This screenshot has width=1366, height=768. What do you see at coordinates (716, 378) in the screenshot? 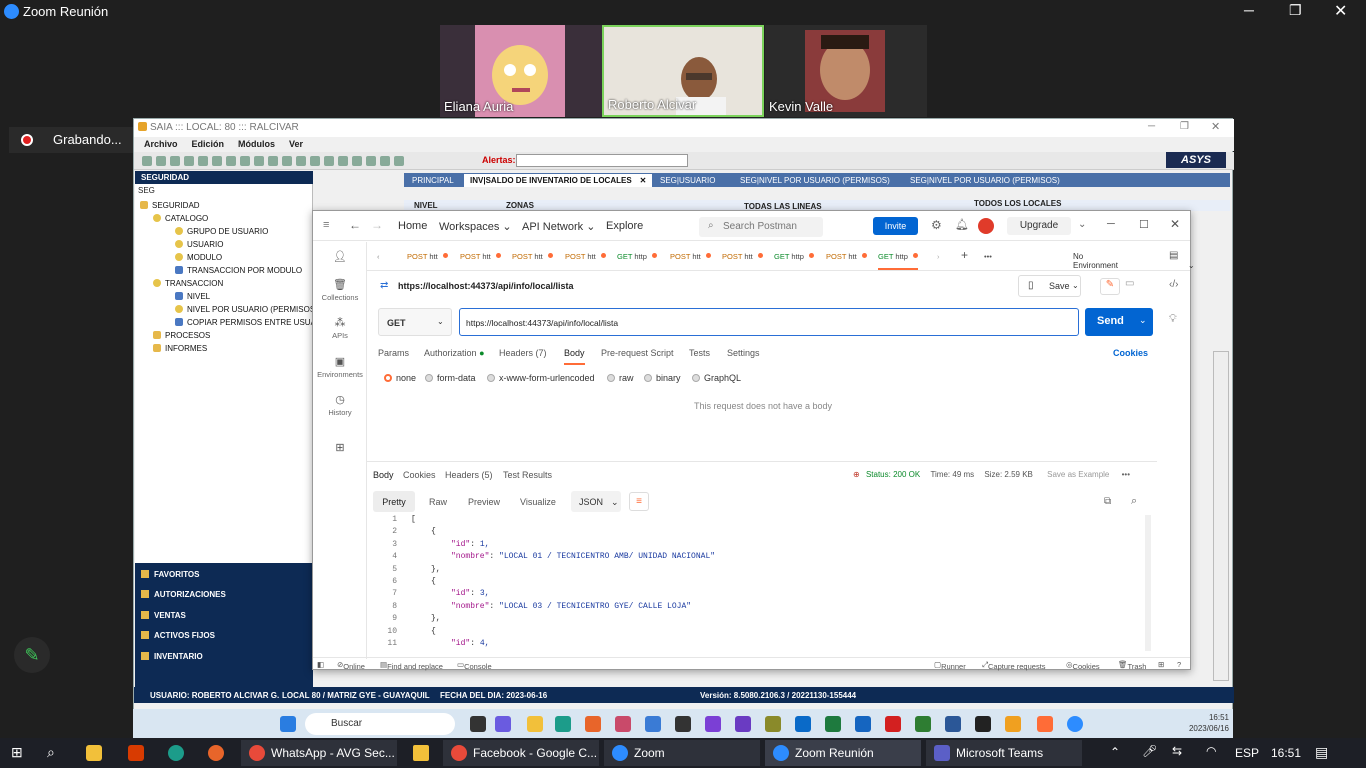
I see `body-type-graphql: GraphQL` at bounding box center [716, 378].